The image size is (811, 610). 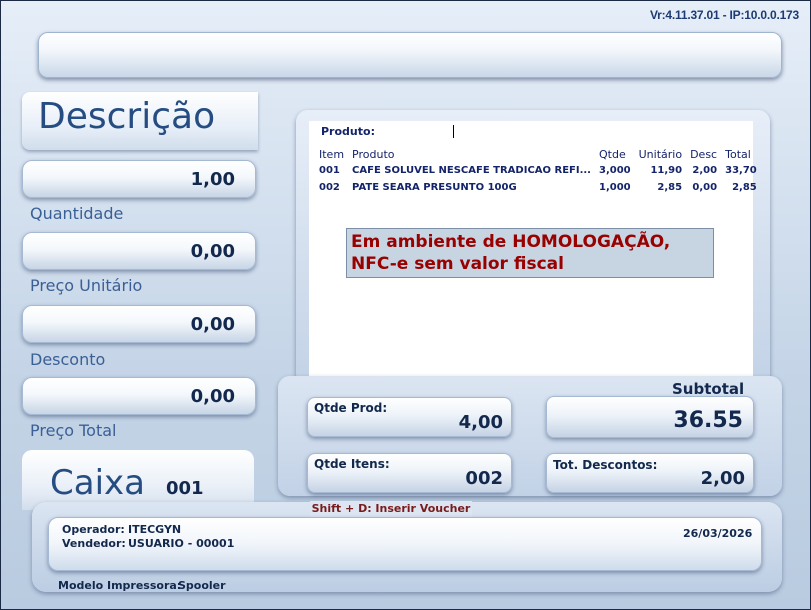 What do you see at coordinates (94, 543) in the screenshot?
I see `vendedor-label: Vendedor:` at bounding box center [94, 543].